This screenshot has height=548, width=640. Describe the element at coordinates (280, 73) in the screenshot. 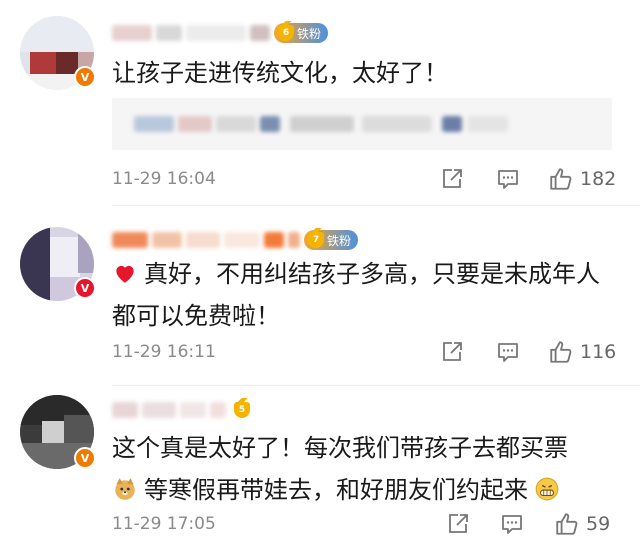

I see `comment-text-content: 让孩子走进传统文化，太好了！` at that location.